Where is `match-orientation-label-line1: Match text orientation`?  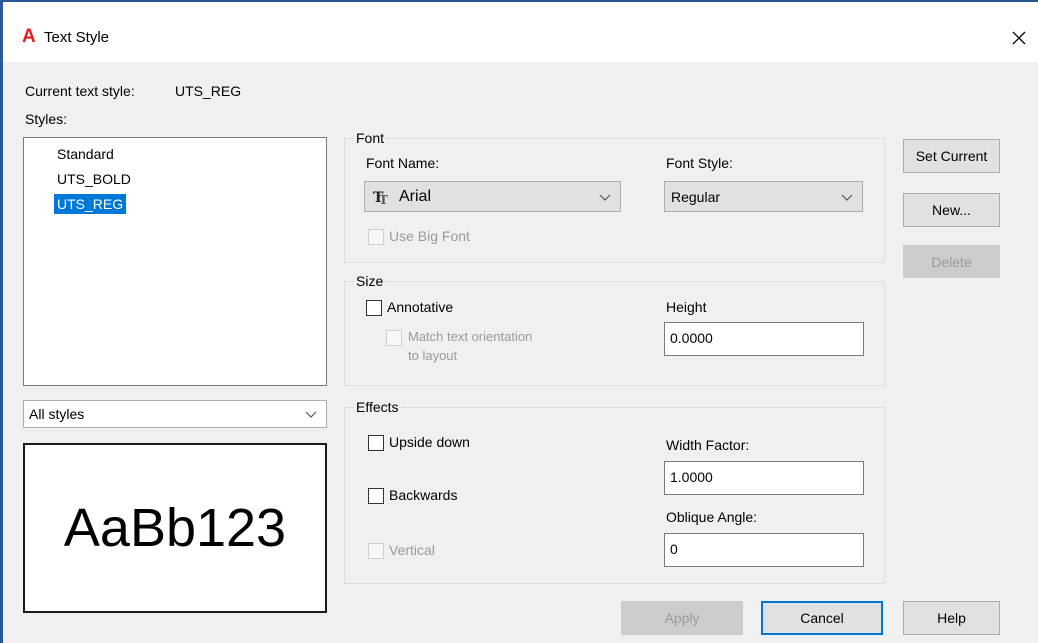 match-orientation-label-line1: Match text orientation is located at coordinates (470, 336).